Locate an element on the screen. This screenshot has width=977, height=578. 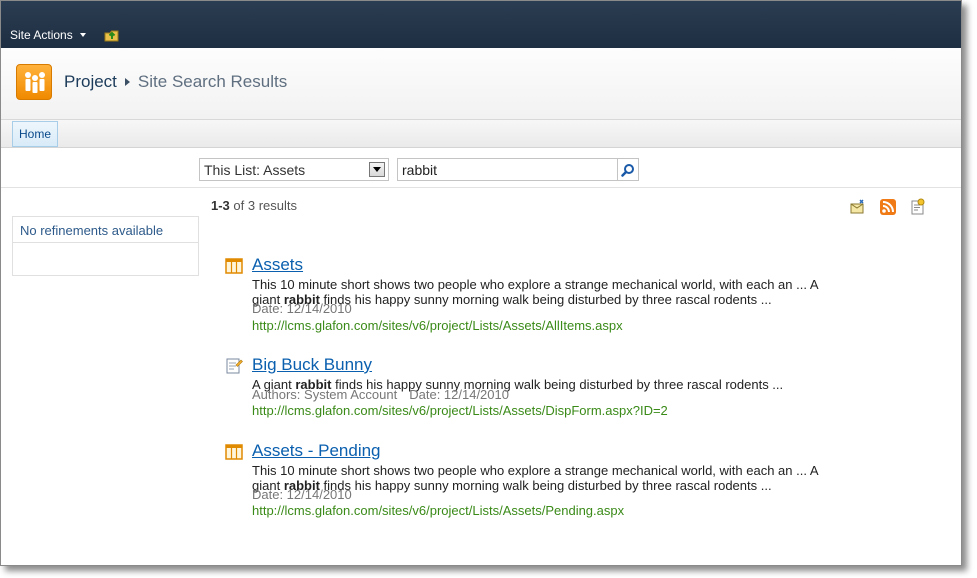
result-count: 1-3 of 3 results is located at coordinates (254, 205).